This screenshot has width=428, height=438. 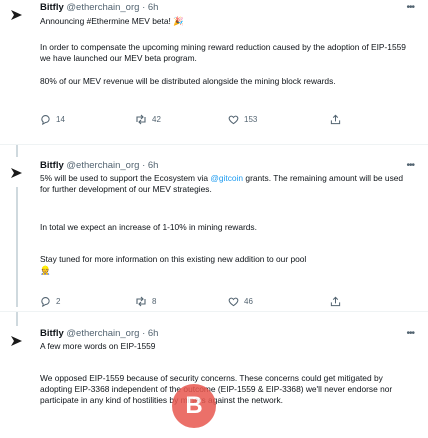 What do you see at coordinates (98, 346) in the screenshot?
I see `tweet-headline: A few more words on EIP-1559` at bounding box center [98, 346].